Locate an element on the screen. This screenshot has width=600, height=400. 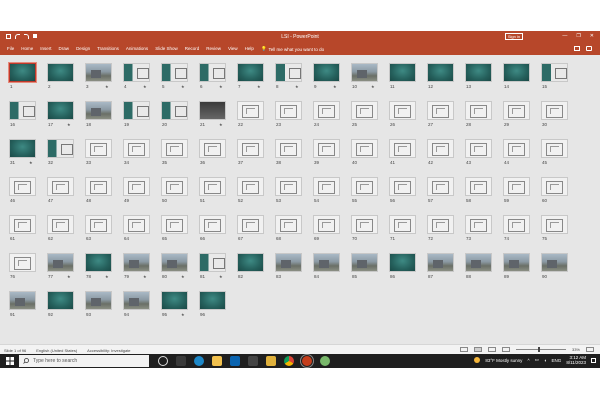
slide-thumbnail: 55 is located at coordinates (366, 192).